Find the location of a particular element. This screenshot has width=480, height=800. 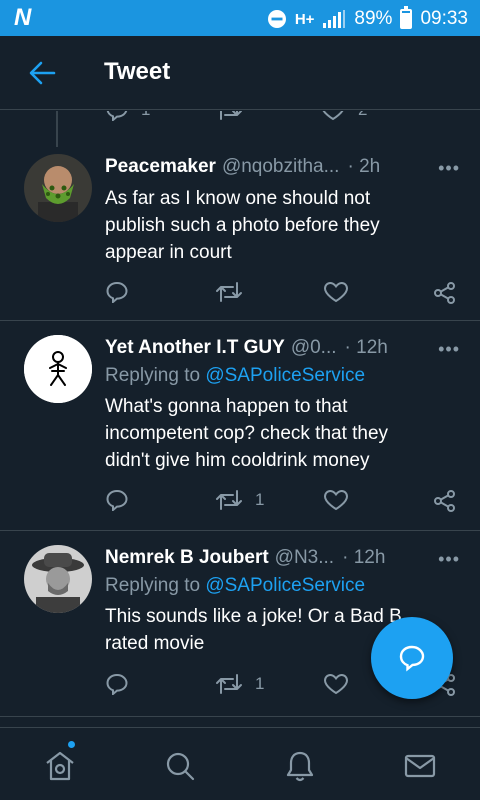

partial-like-count: 2 is located at coordinates (362, 115).